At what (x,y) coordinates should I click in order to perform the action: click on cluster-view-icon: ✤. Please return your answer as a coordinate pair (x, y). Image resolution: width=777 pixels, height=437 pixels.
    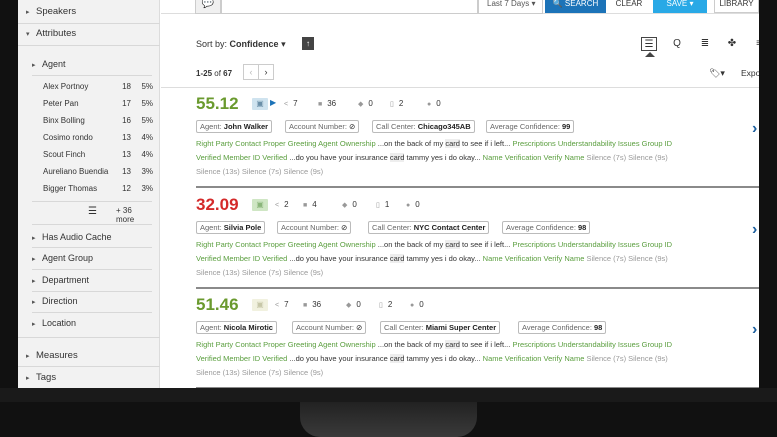
    Looking at the image, I should click on (732, 44).